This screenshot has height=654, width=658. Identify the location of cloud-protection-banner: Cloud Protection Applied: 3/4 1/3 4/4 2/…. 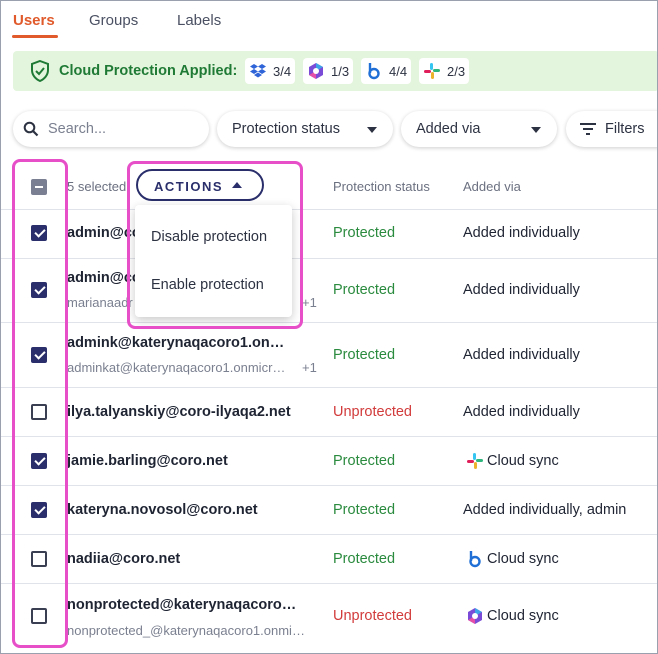
(335, 71).